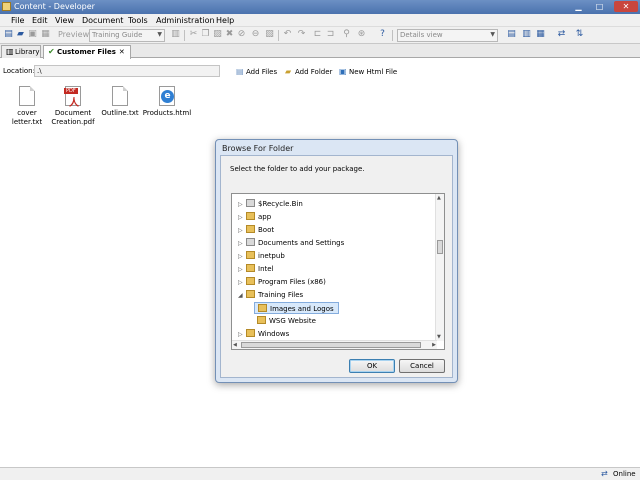  I want to click on tree-node-label: Intel, so click(266, 269).